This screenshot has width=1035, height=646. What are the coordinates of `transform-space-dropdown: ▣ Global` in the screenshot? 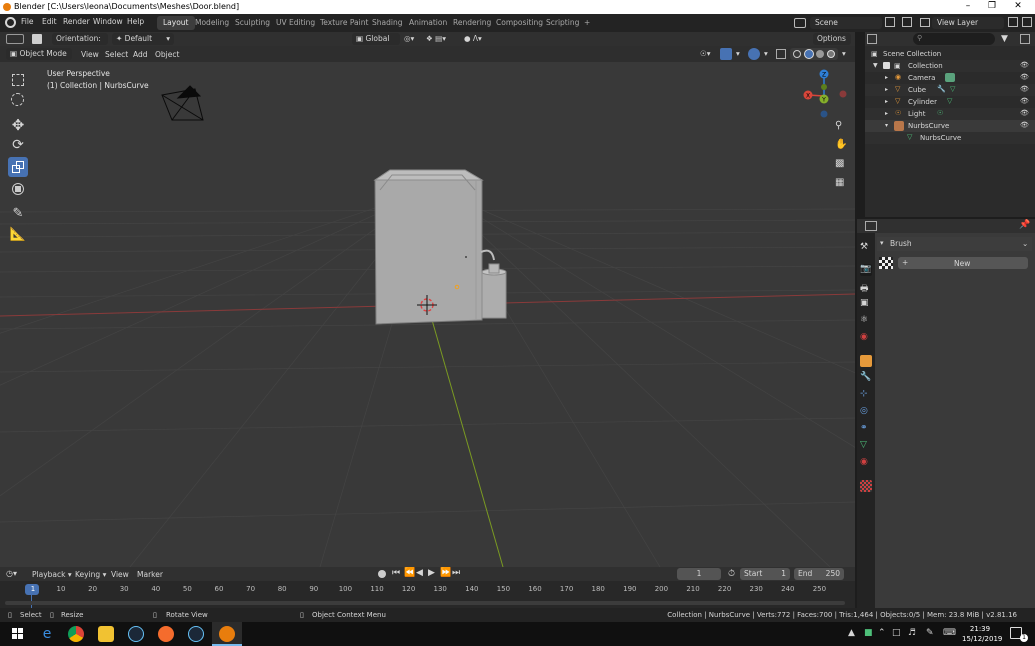 It's located at (376, 39).